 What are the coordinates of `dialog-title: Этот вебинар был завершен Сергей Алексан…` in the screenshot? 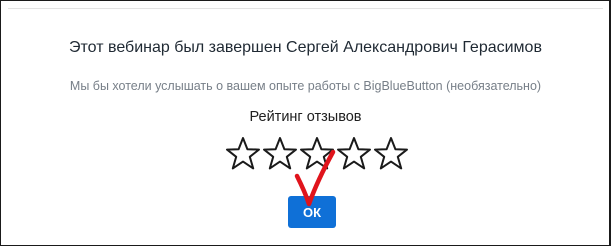 It's located at (305, 47).